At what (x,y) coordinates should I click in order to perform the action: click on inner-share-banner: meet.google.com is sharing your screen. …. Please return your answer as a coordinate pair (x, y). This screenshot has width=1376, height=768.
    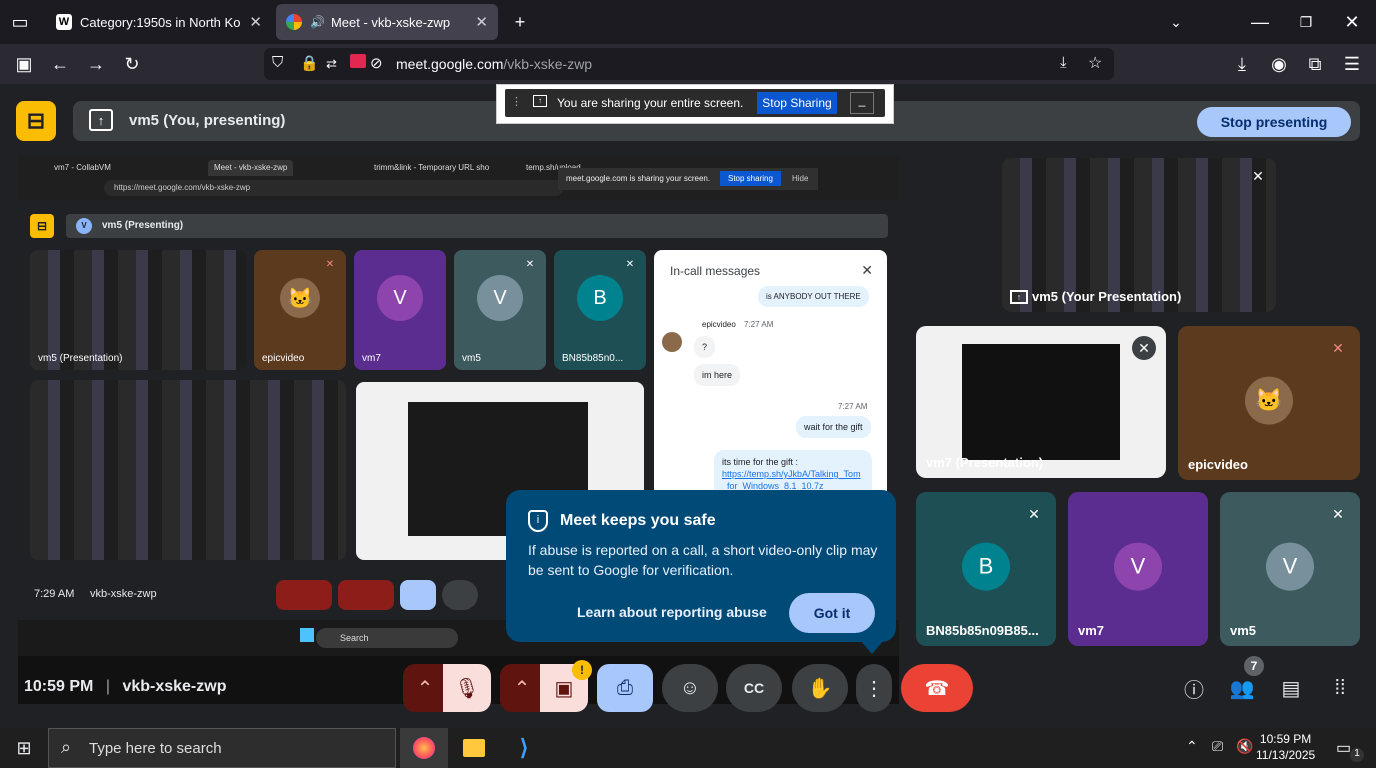
    Looking at the image, I should click on (688, 179).